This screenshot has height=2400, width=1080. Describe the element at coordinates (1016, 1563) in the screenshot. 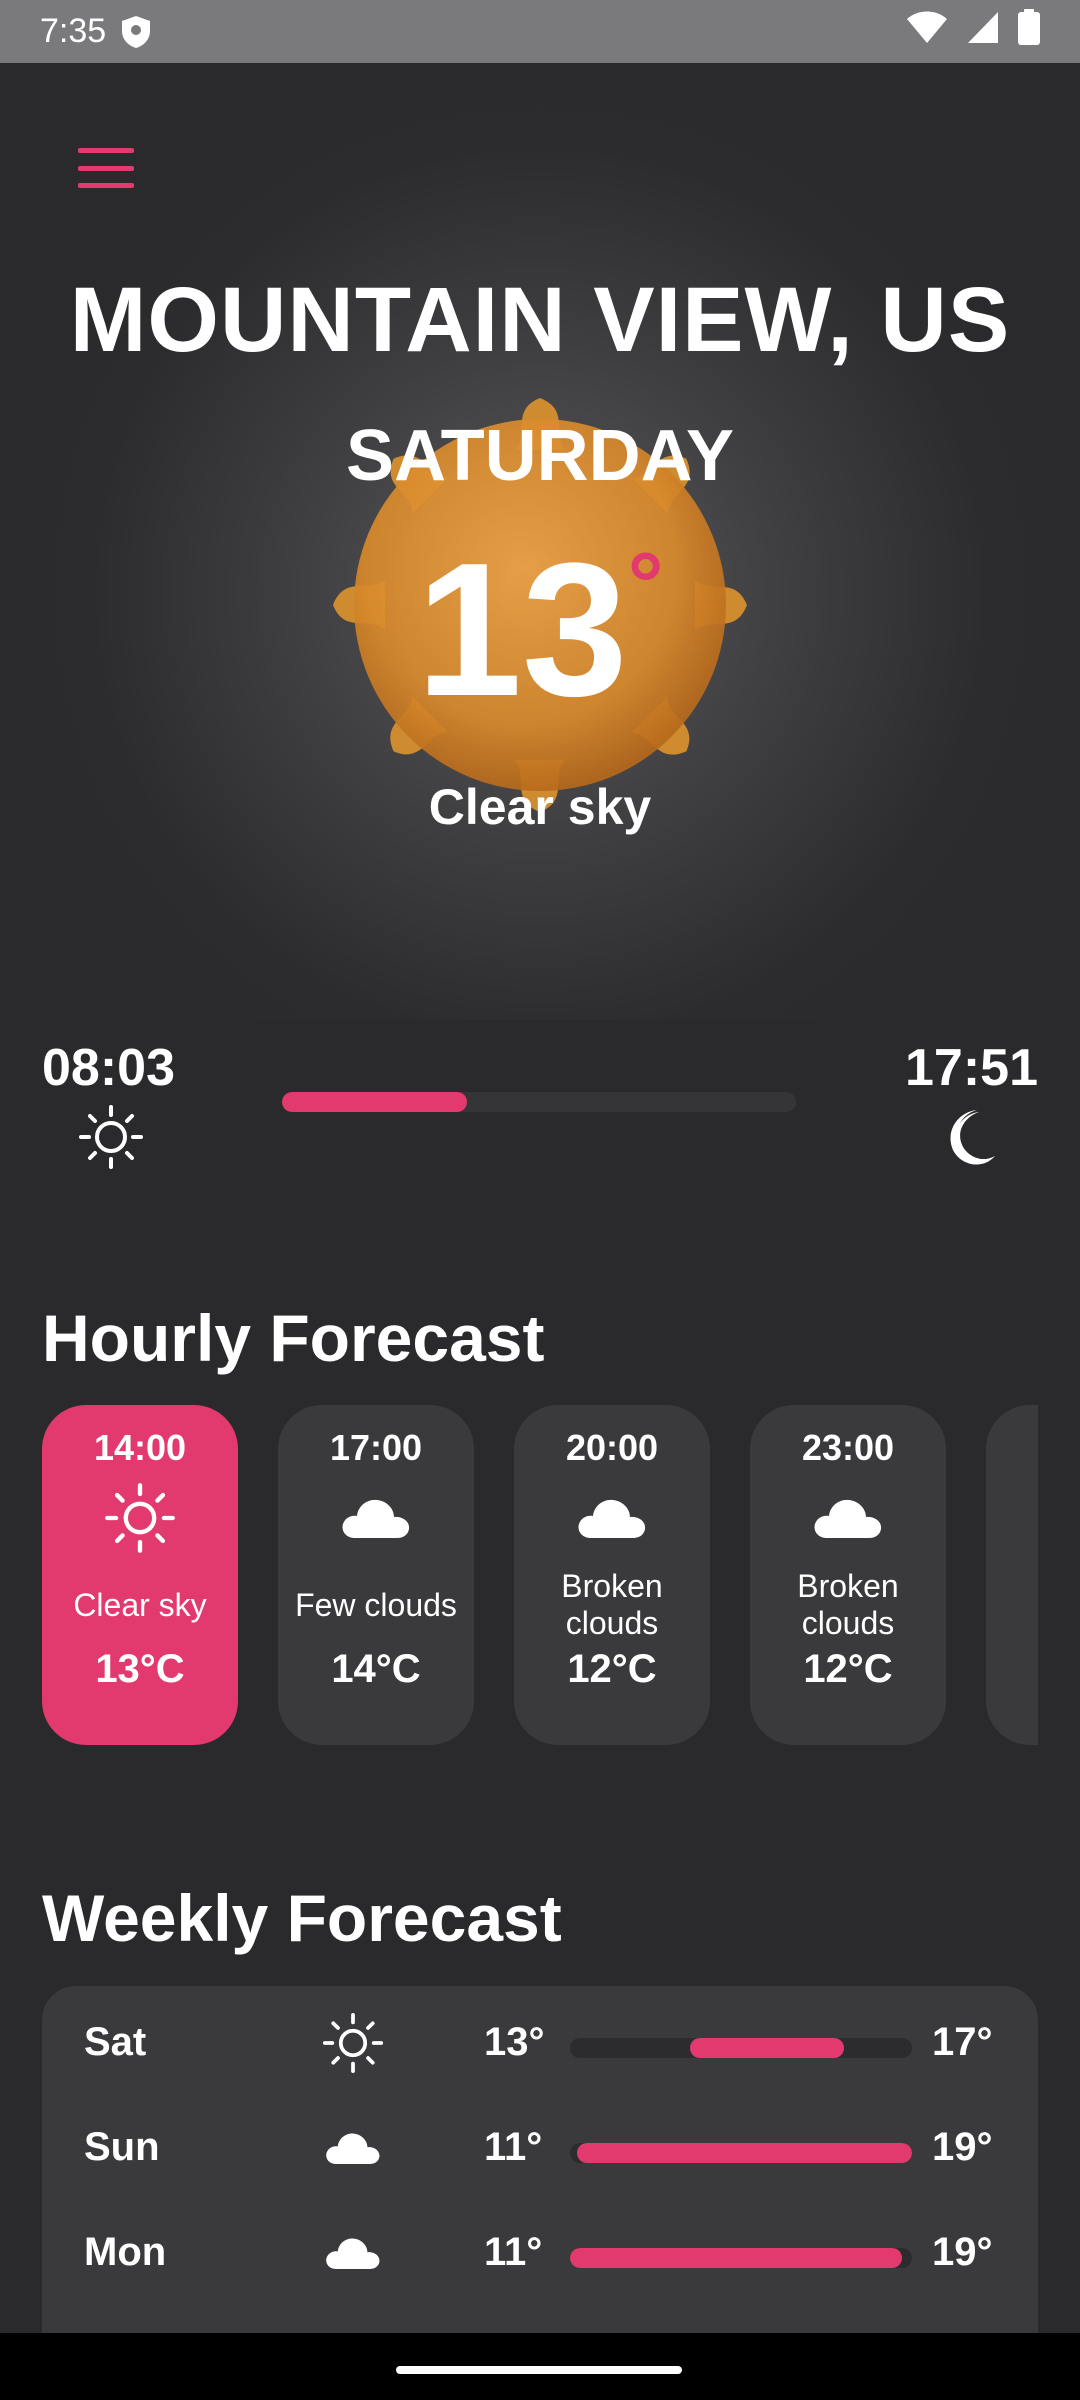

I see `hour-description: C` at that location.